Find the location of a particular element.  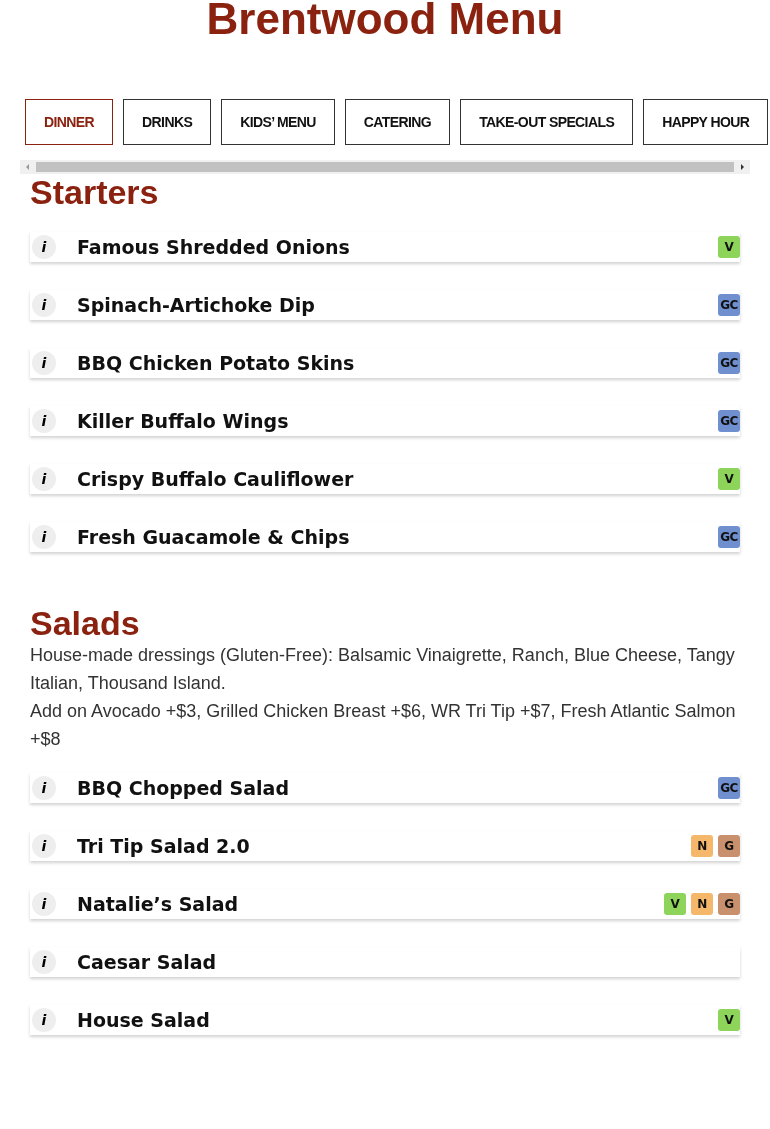

menu-tab: KIDS’ MENU is located at coordinates (278, 122).